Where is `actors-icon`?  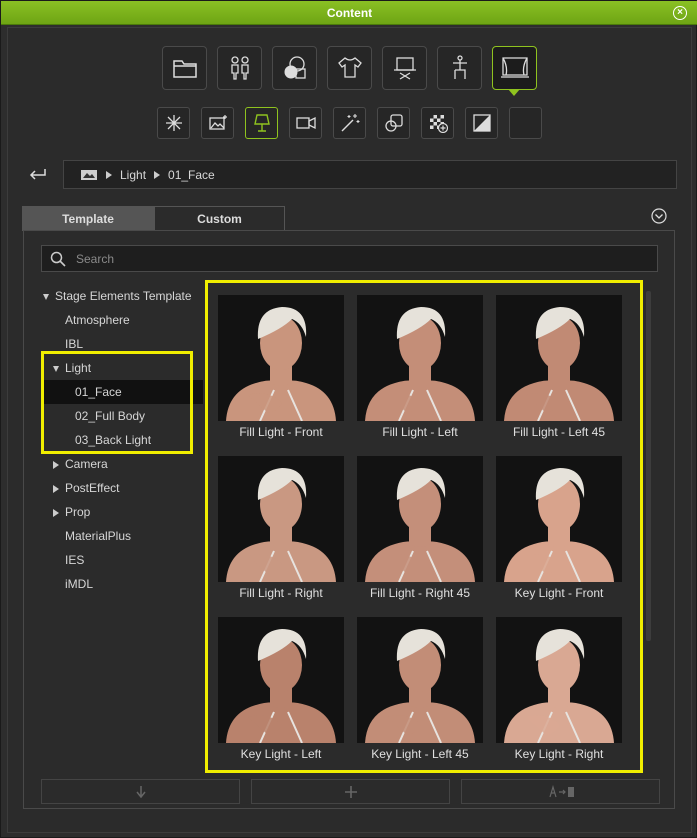 actors-icon is located at coordinates (239, 68).